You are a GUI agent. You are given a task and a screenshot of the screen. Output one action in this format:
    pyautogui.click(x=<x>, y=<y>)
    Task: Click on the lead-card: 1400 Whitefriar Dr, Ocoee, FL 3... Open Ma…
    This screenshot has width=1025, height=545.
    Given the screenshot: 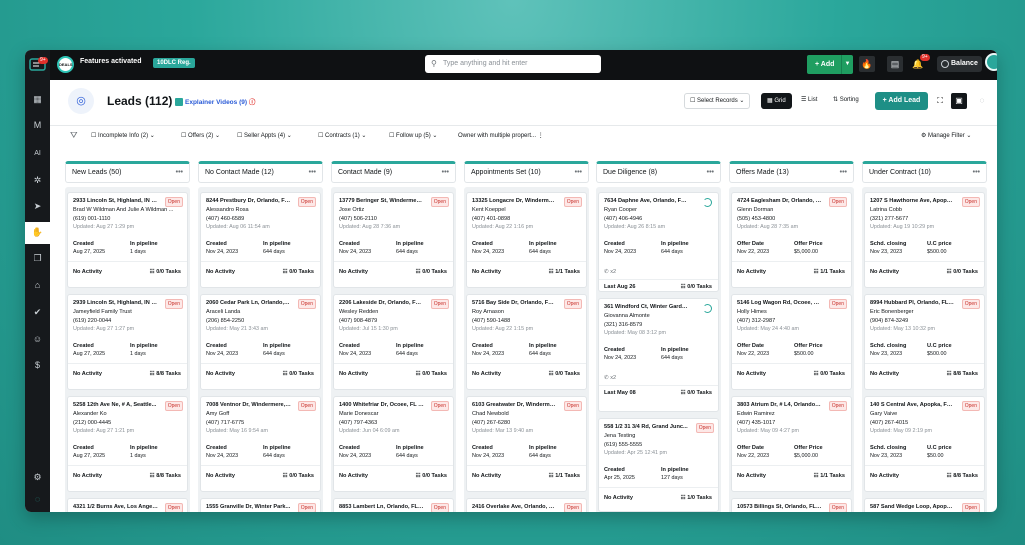 What is the action you would take?
    pyautogui.click(x=393, y=444)
    